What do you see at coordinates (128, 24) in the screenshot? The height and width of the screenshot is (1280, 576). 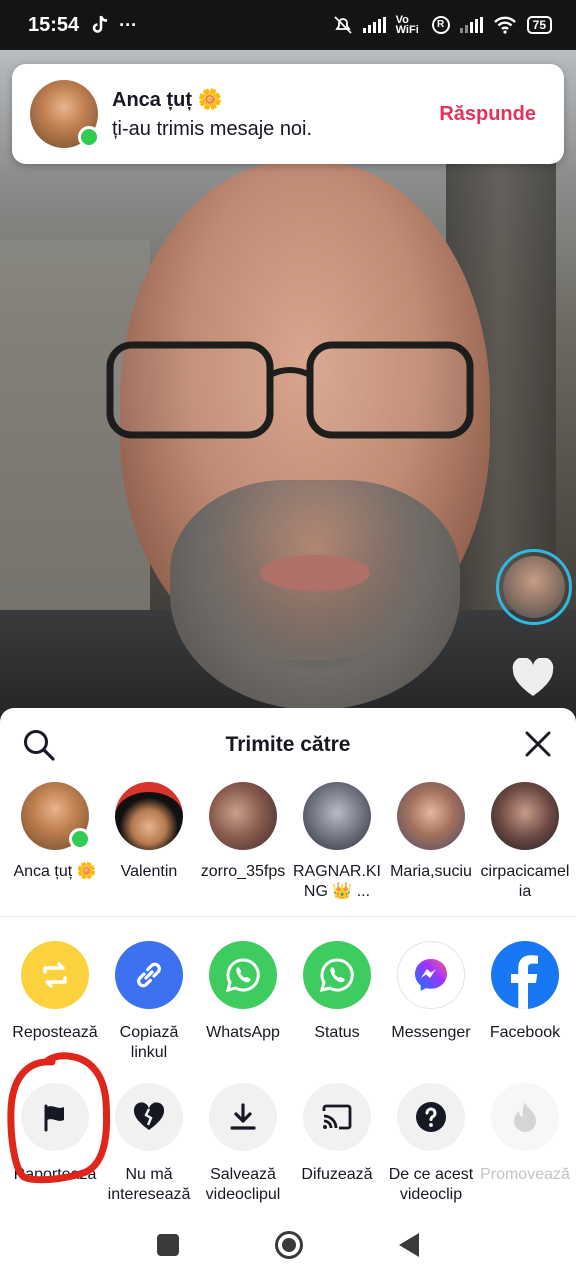 I see `more-notifications-icon: ···` at bounding box center [128, 24].